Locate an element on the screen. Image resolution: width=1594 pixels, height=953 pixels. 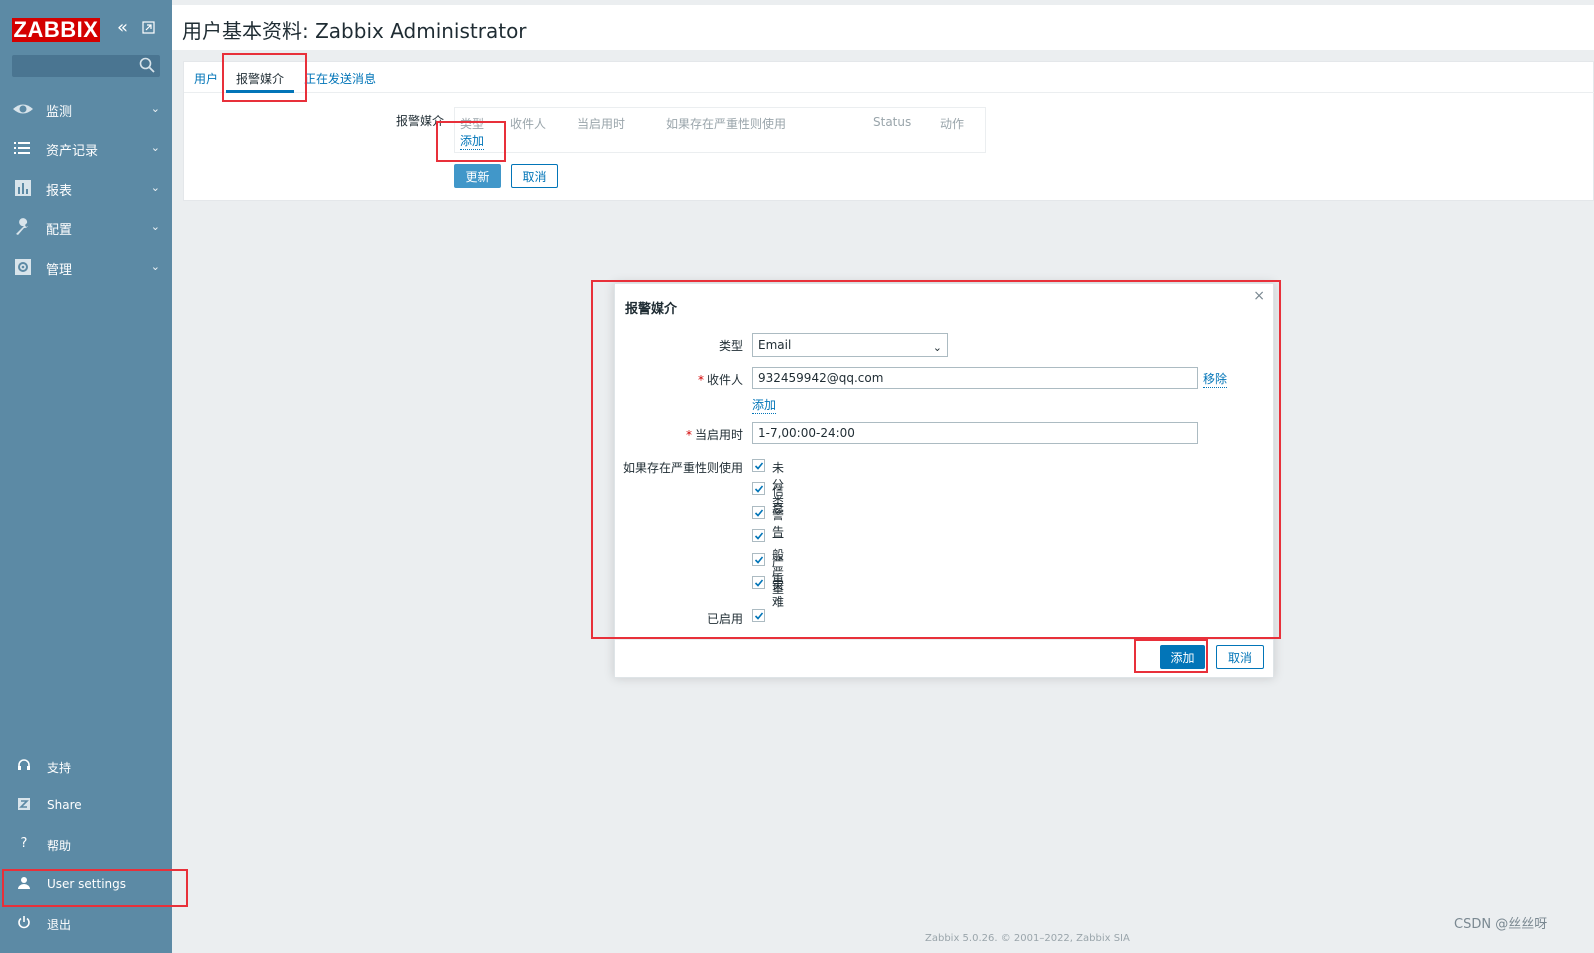
menu-label: 资产记录 is located at coordinates (72, 151).